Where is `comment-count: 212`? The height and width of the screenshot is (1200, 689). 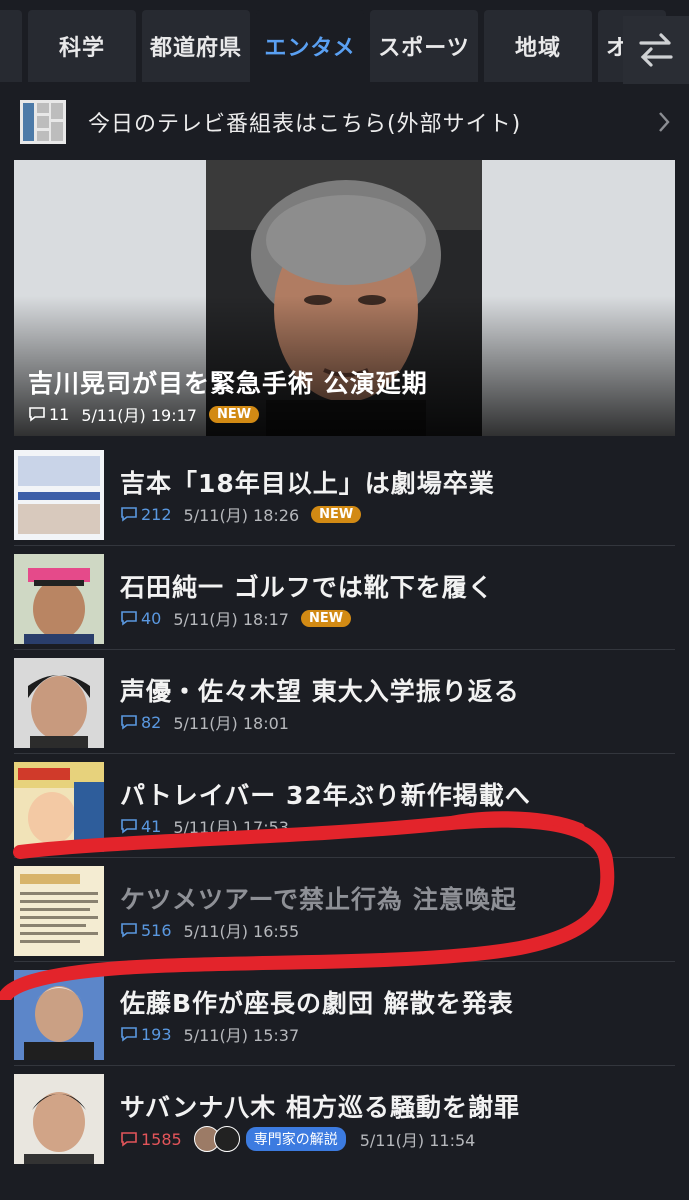
comment-count: 212 is located at coordinates (146, 514).